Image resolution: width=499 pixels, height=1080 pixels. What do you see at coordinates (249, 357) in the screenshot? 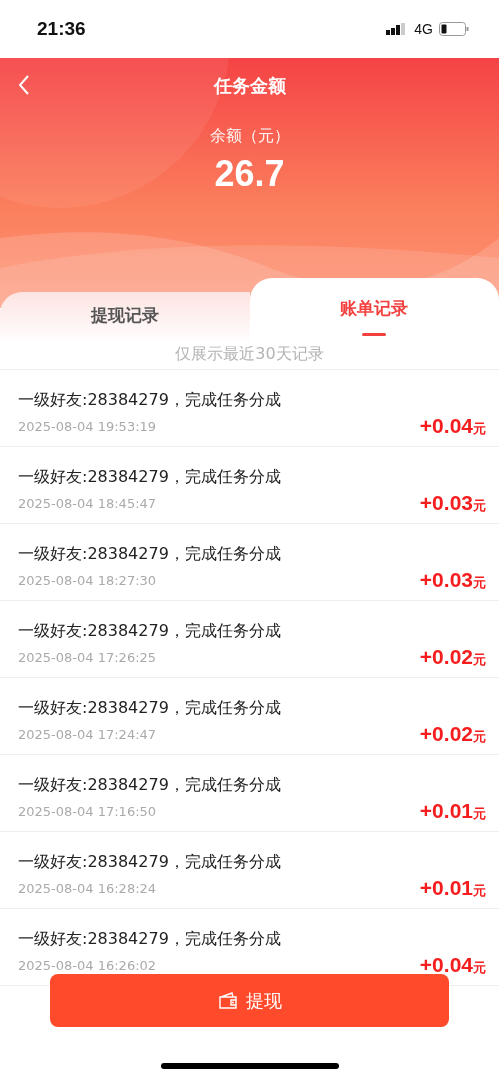
I see `notice-text: 仅展示最近30天记录` at bounding box center [249, 357].